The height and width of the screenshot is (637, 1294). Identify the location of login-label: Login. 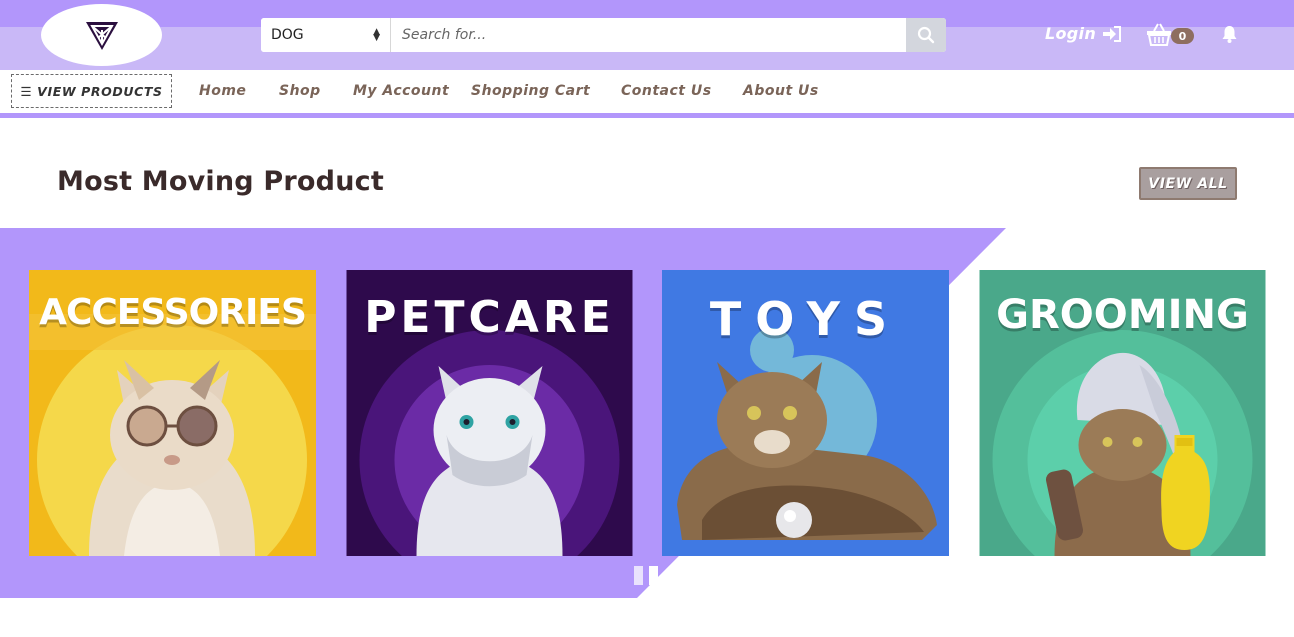
(1071, 33).